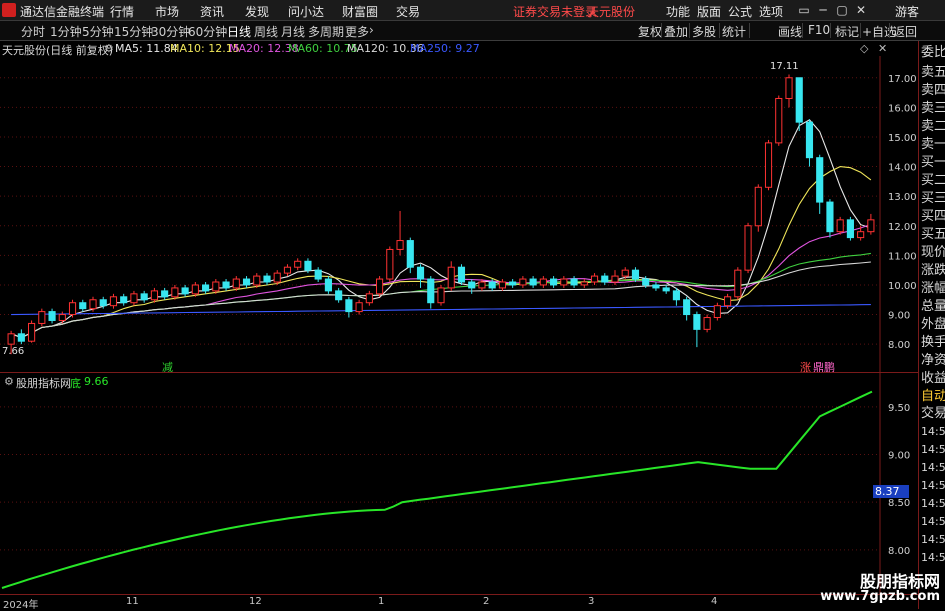  Describe the element at coordinates (207, 31) in the screenshot. I see `period-60min: 60分钟` at that location.